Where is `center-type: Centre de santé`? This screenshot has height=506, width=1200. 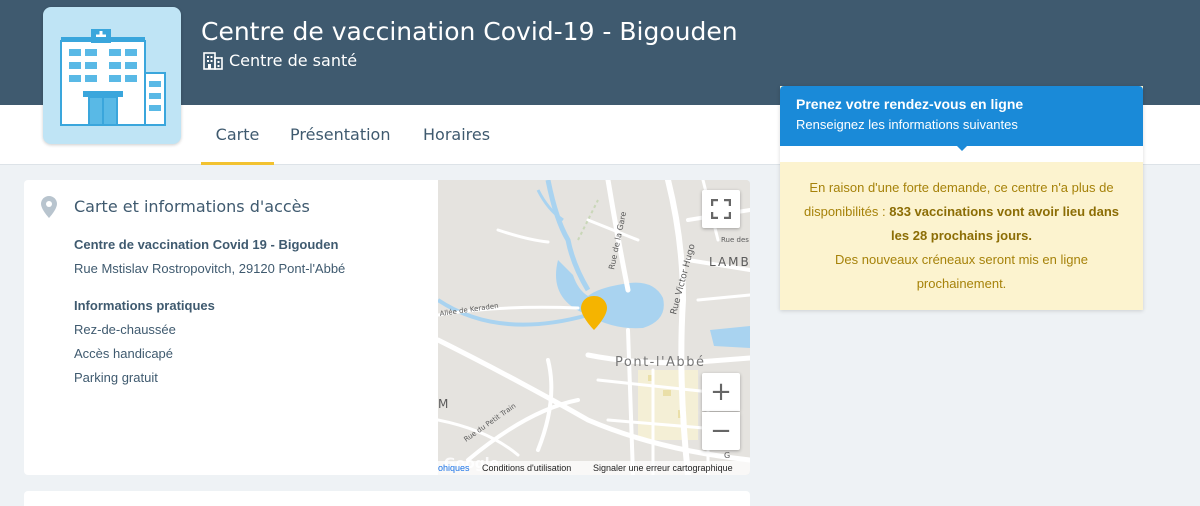 center-type: Centre de santé is located at coordinates (280, 60).